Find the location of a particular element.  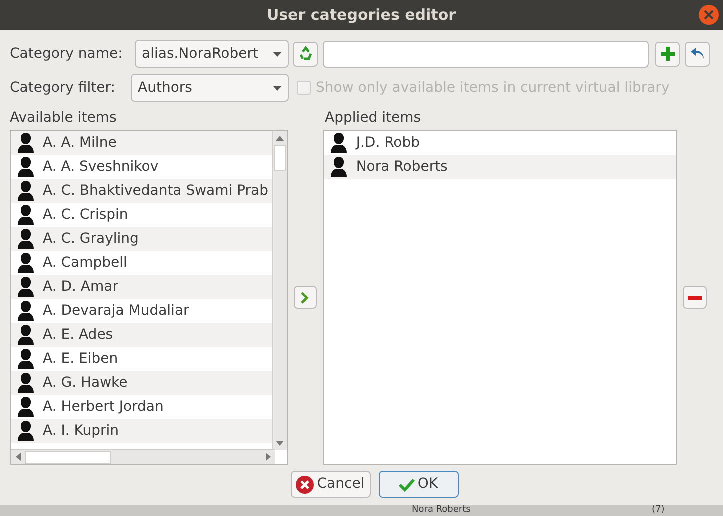

item-name: A. A. Milne is located at coordinates (80, 143).